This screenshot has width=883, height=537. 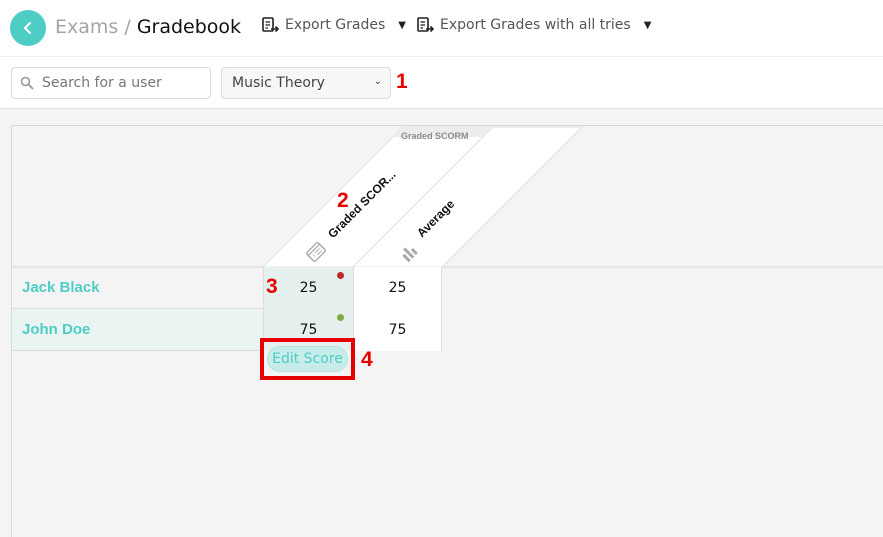 I want to click on score-value: 75, so click(x=308, y=330).